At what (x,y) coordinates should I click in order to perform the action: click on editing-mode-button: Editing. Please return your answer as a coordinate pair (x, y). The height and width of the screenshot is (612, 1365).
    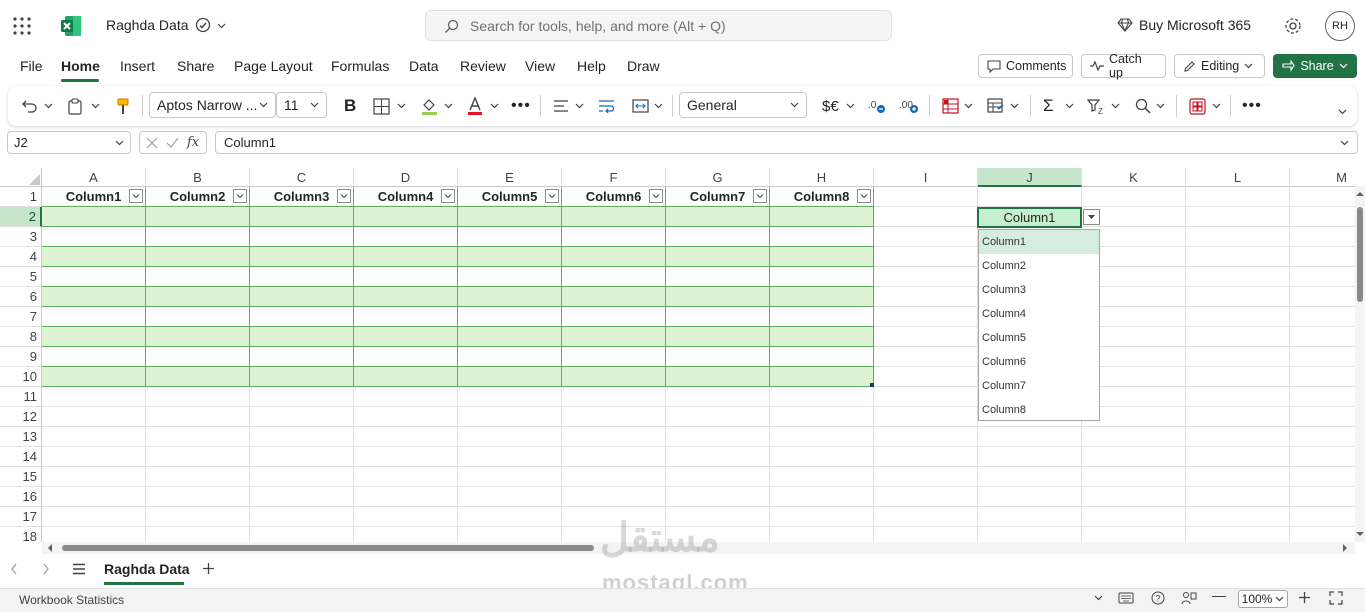
    Looking at the image, I should click on (1219, 66).